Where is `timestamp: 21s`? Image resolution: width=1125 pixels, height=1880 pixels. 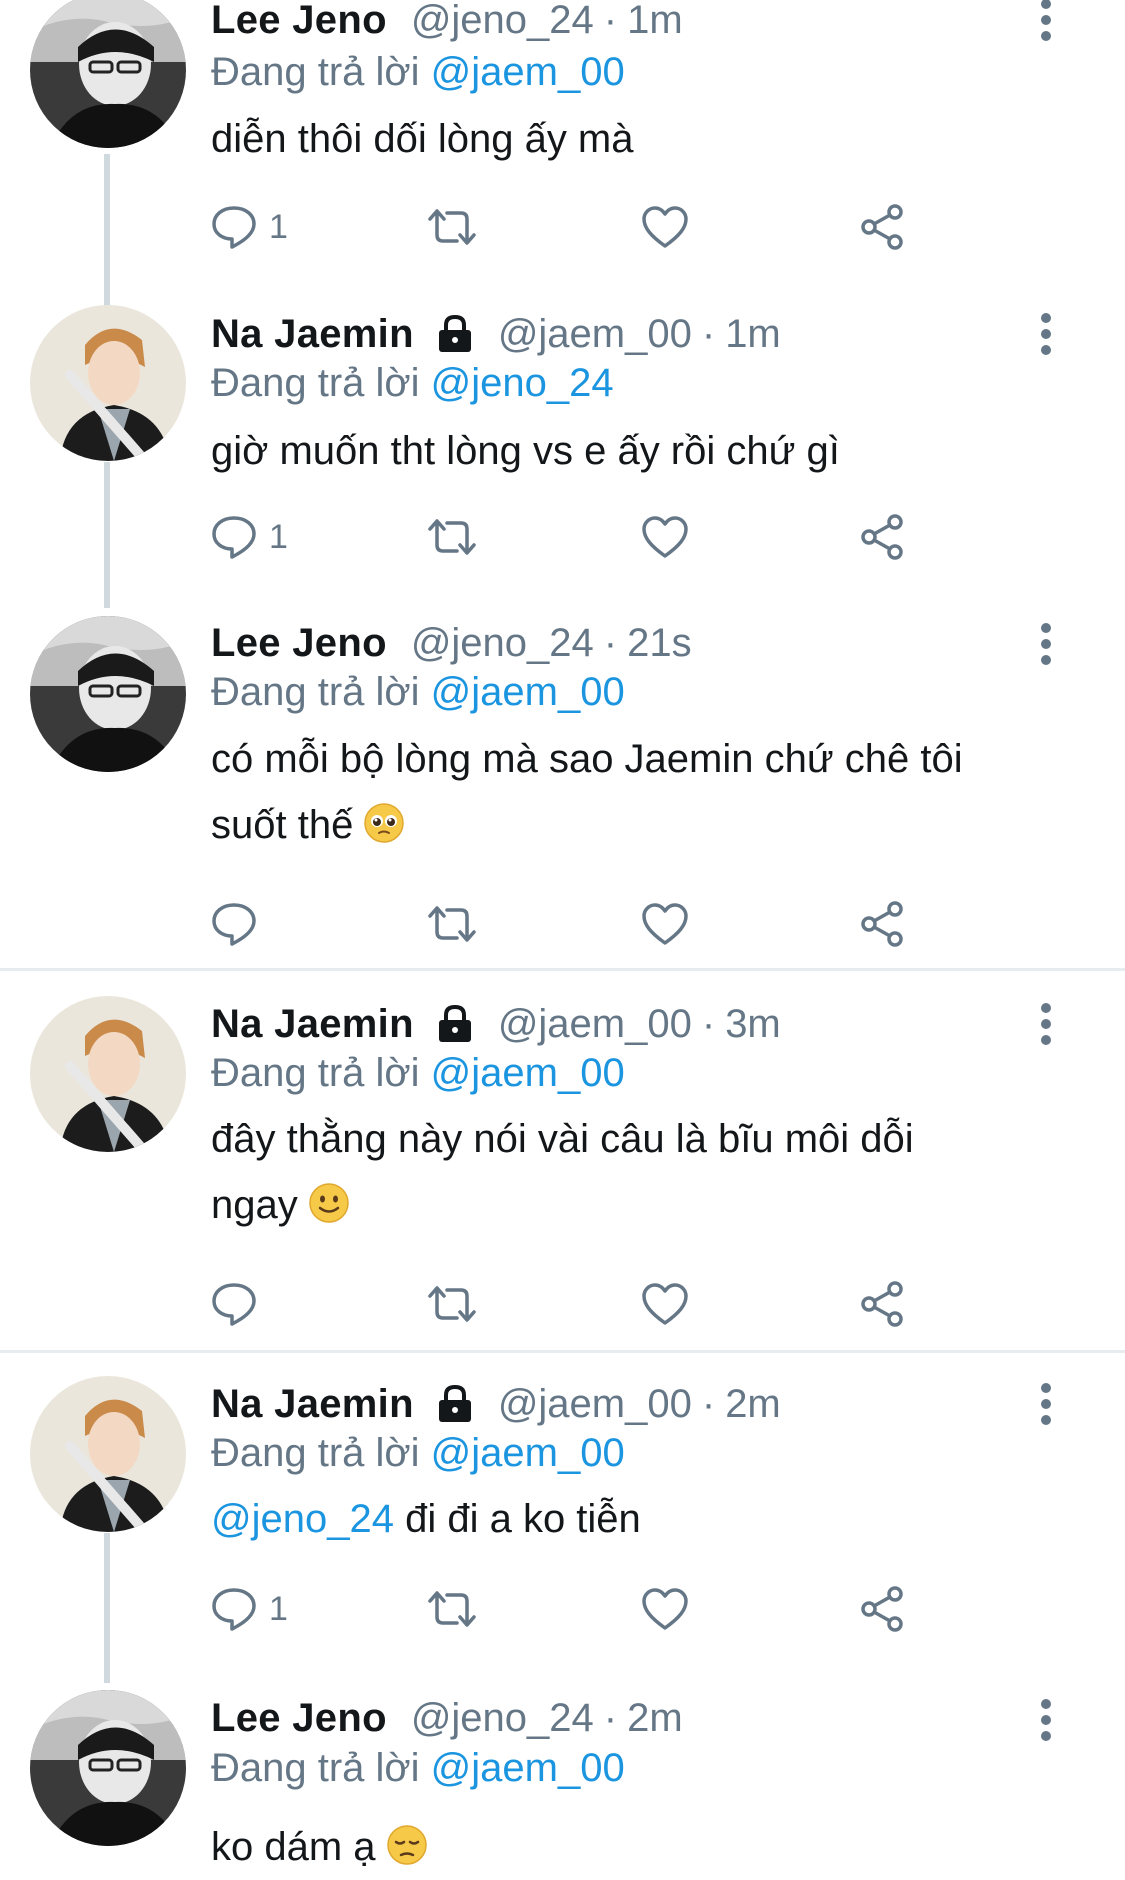
timestamp: 21s is located at coordinates (659, 643).